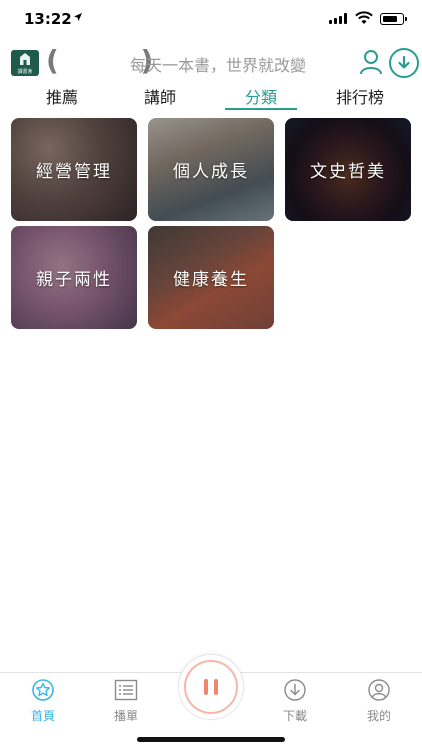 Image resolution: width=422 pixels, height=750 pixels. What do you see at coordinates (25, 72) in the screenshot?
I see `logo-text: 讀書會` at bounding box center [25, 72].